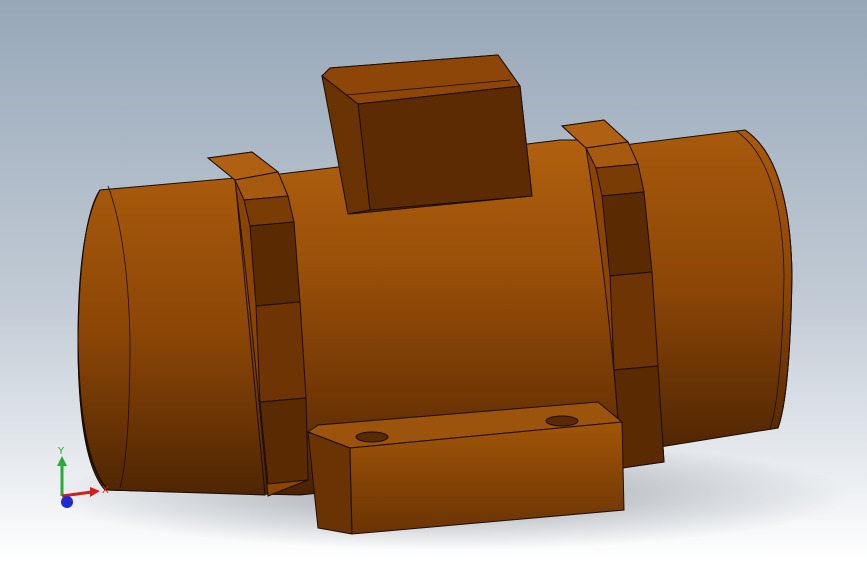 The image size is (867, 562). What do you see at coordinates (562, 421) in the screenshot?
I see `mount-hole-right` at bounding box center [562, 421].